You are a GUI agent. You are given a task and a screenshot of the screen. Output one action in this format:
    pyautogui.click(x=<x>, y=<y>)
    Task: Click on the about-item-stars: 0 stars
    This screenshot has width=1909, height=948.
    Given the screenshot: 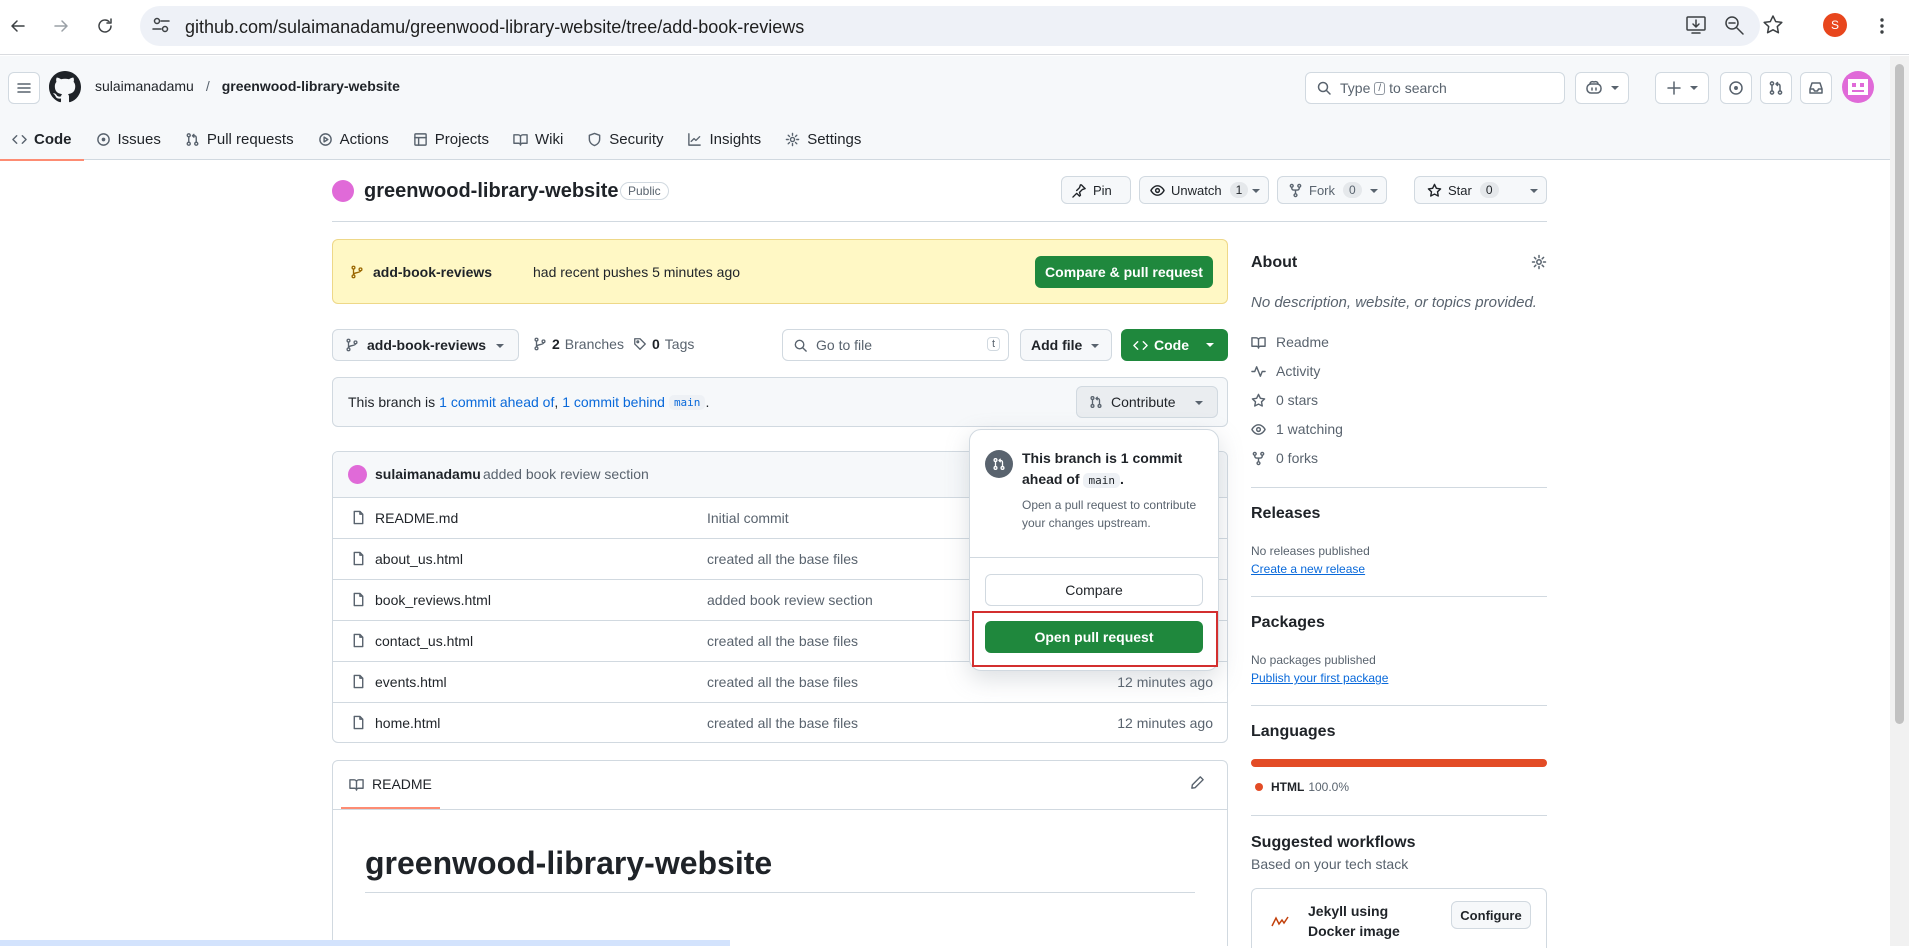 What is the action you would take?
    pyautogui.click(x=1284, y=400)
    